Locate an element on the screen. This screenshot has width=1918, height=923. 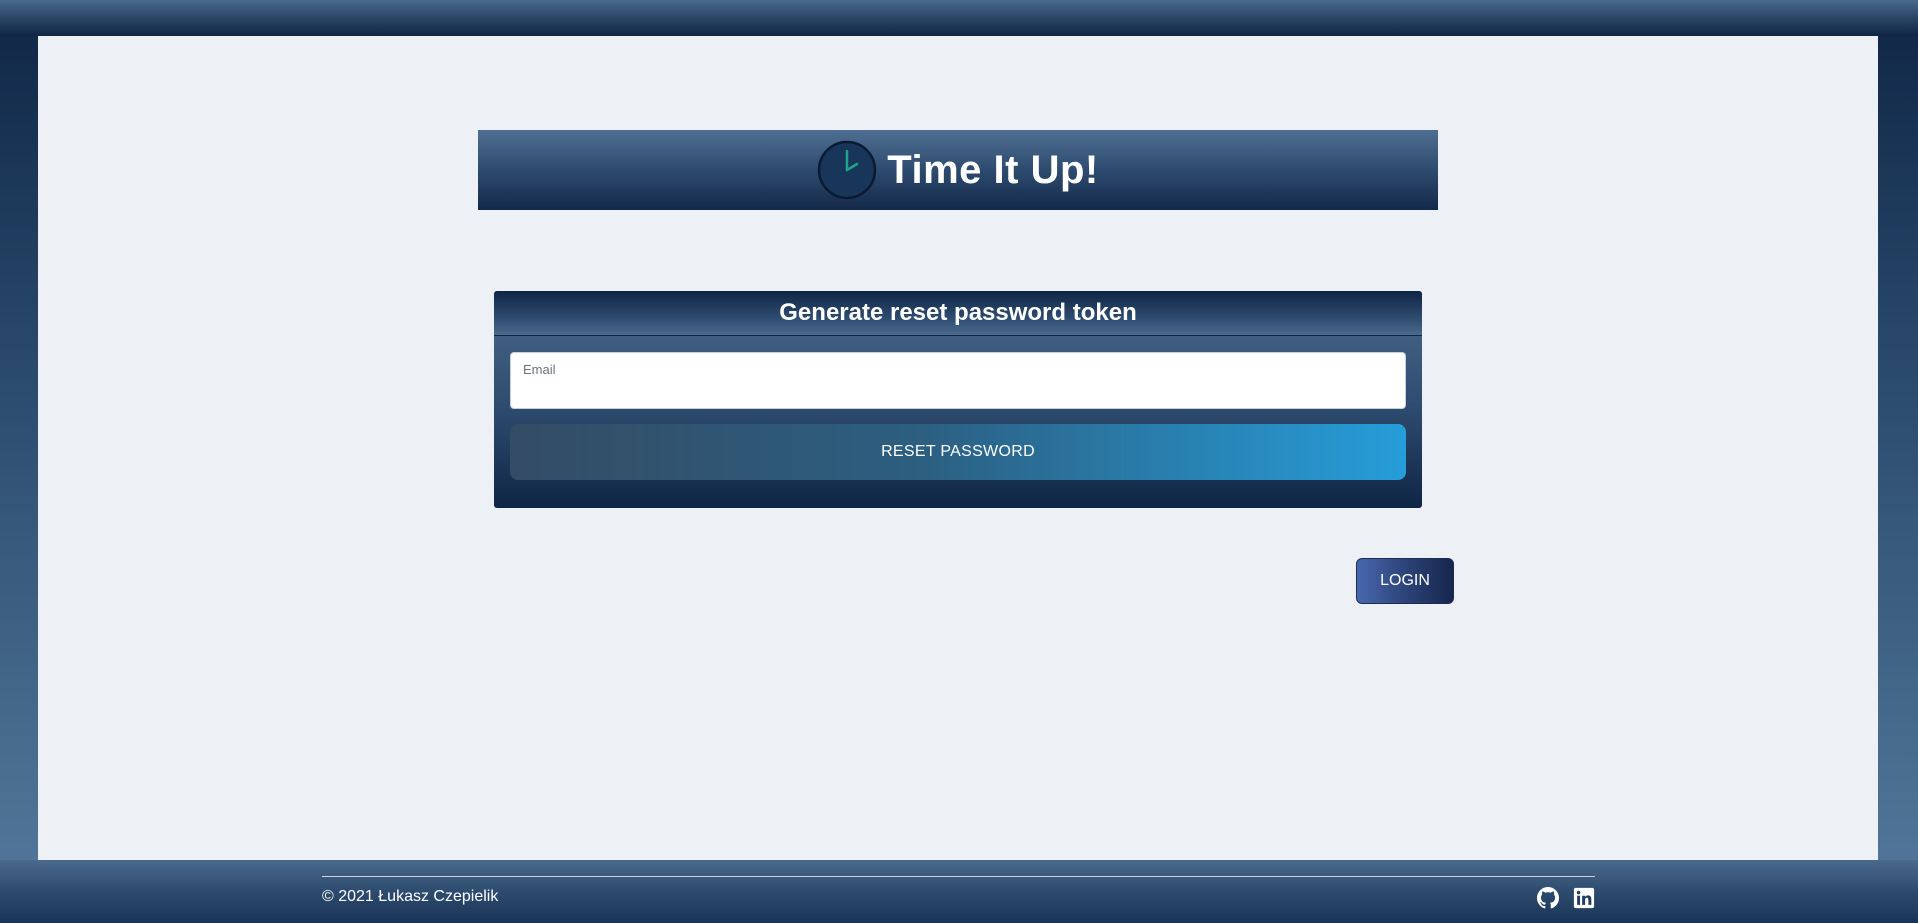
footer-divider is located at coordinates (958, 876).